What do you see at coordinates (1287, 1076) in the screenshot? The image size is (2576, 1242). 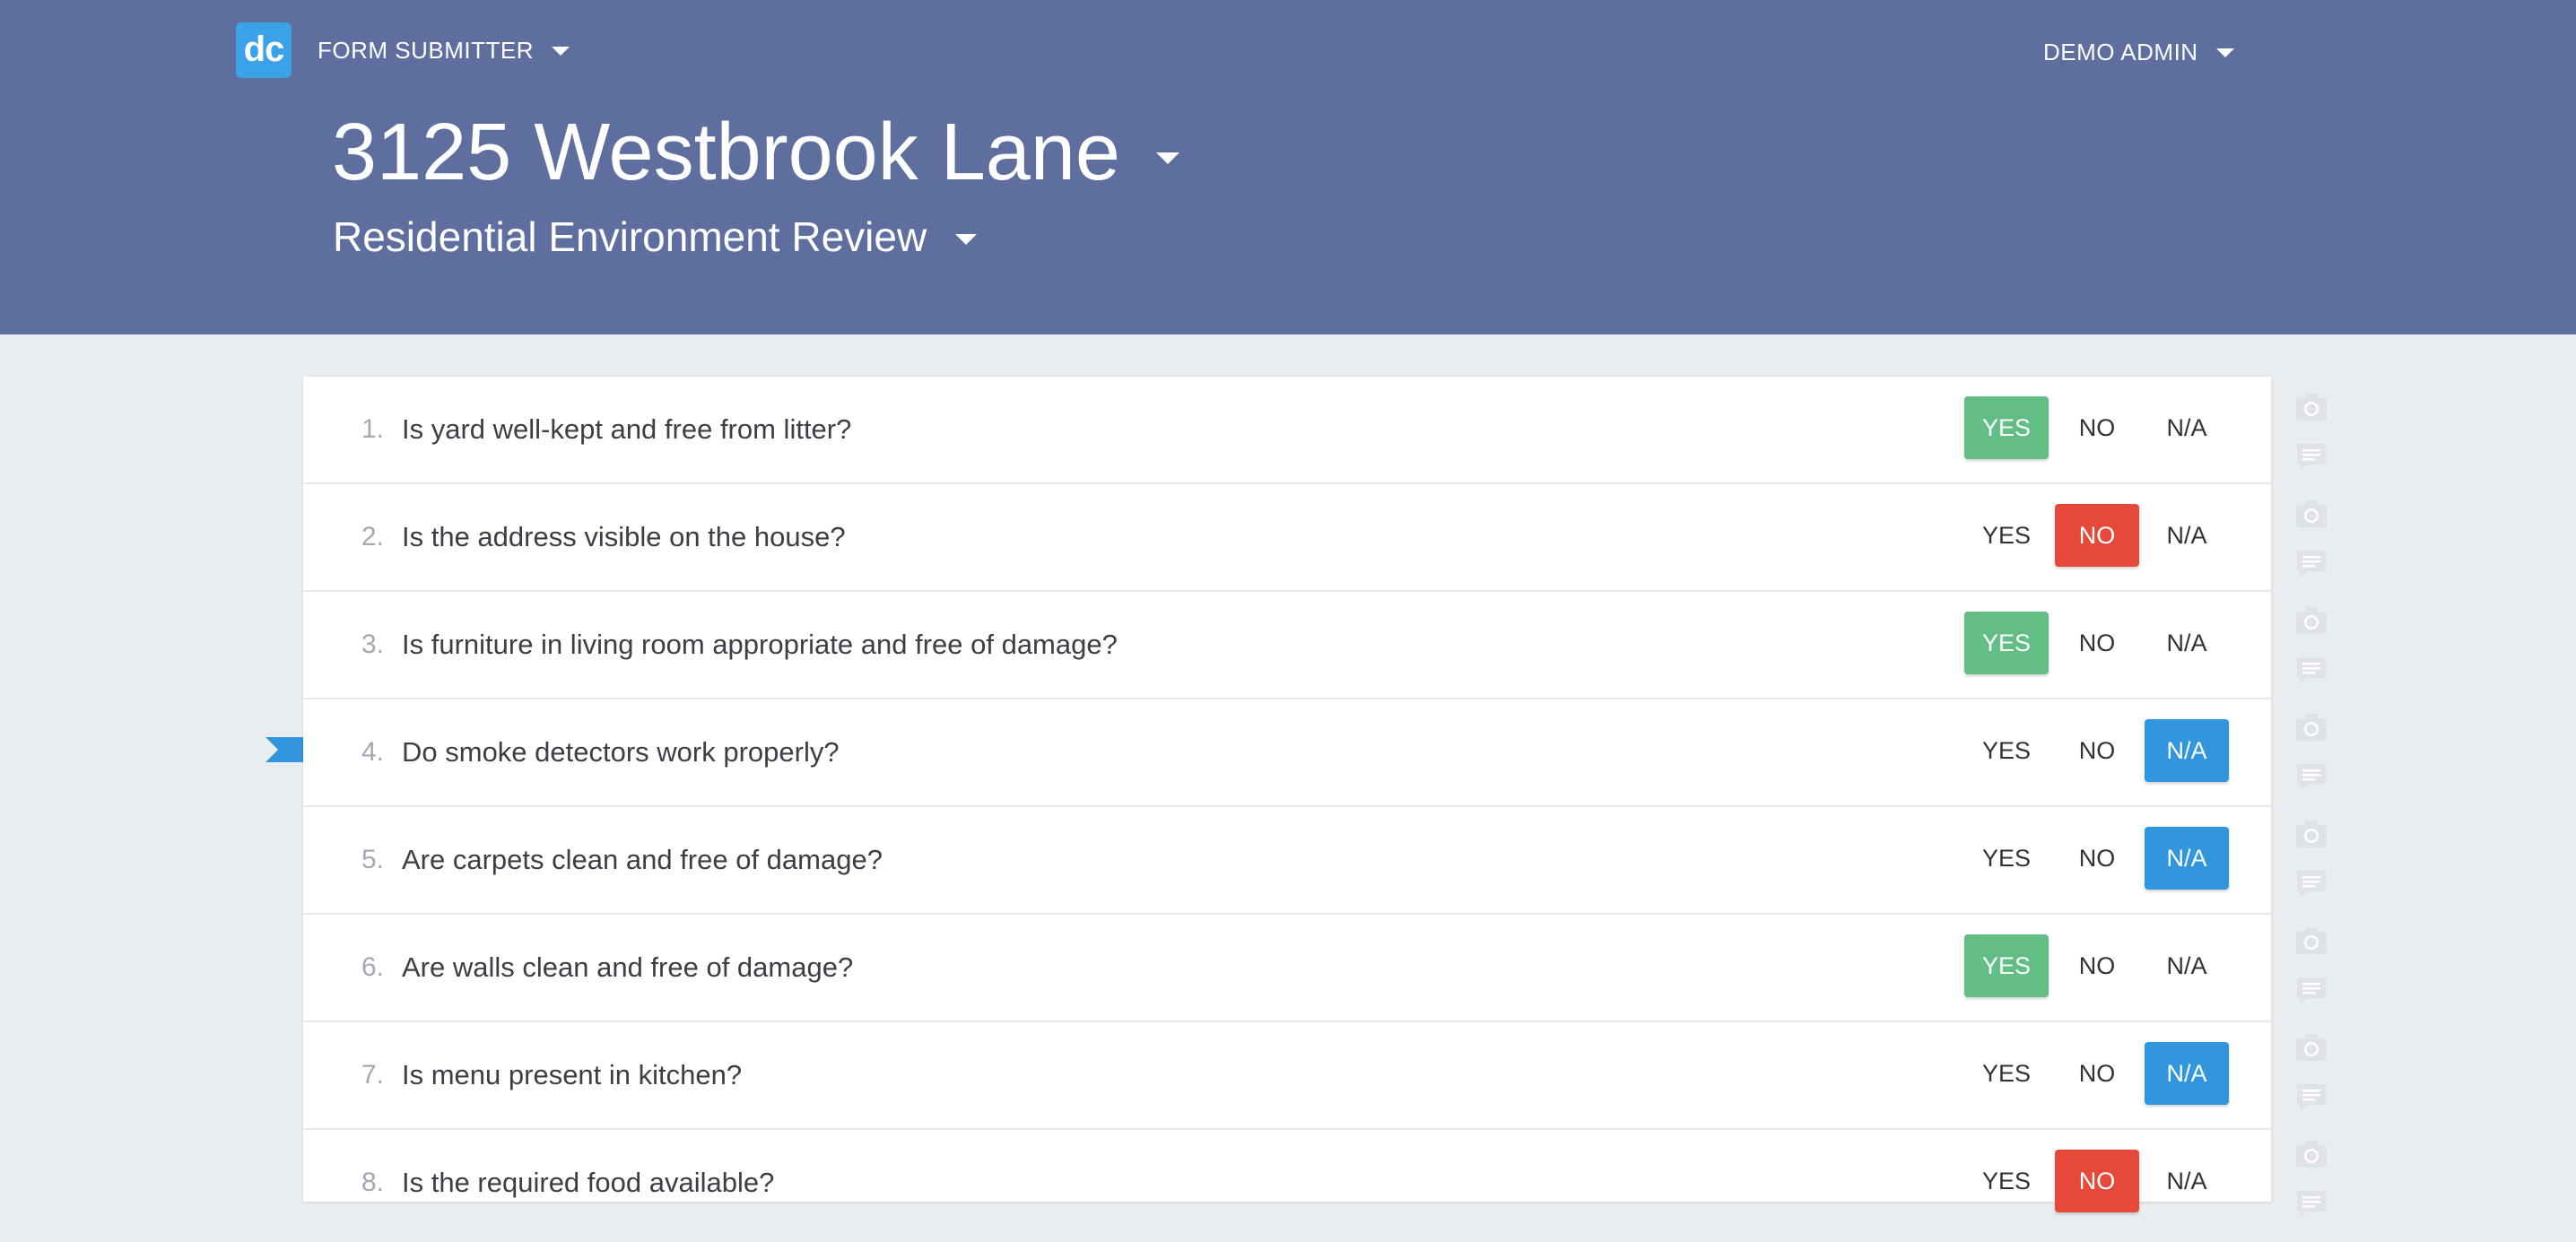 I see `question-row: 7. Is menu present in kitchen? YES NO N/A` at bounding box center [1287, 1076].